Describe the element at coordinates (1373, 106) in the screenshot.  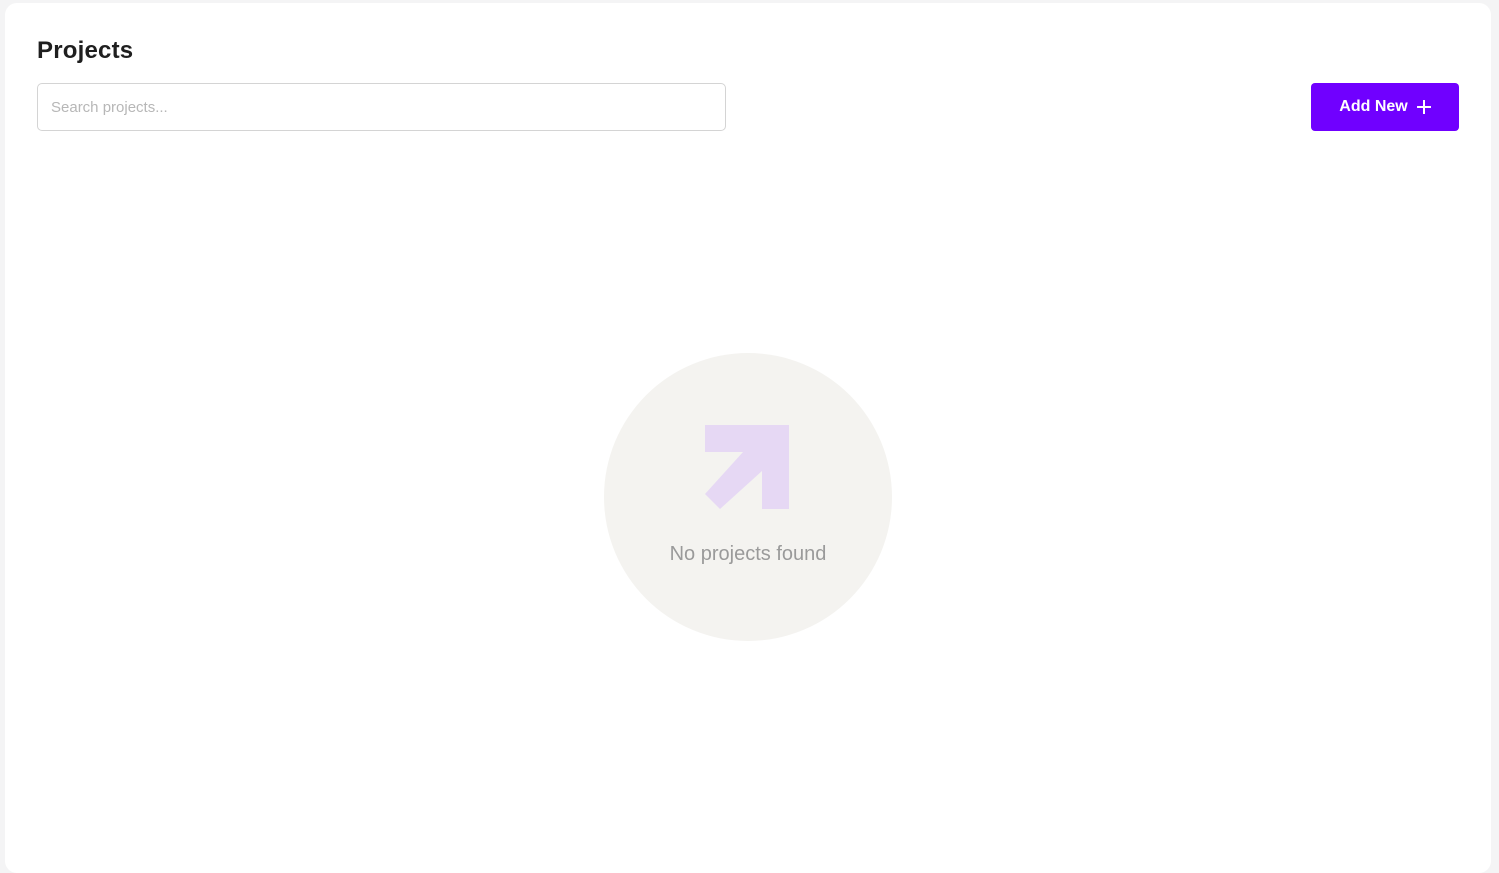
I see `add-new-button-label: Add New` at that location.